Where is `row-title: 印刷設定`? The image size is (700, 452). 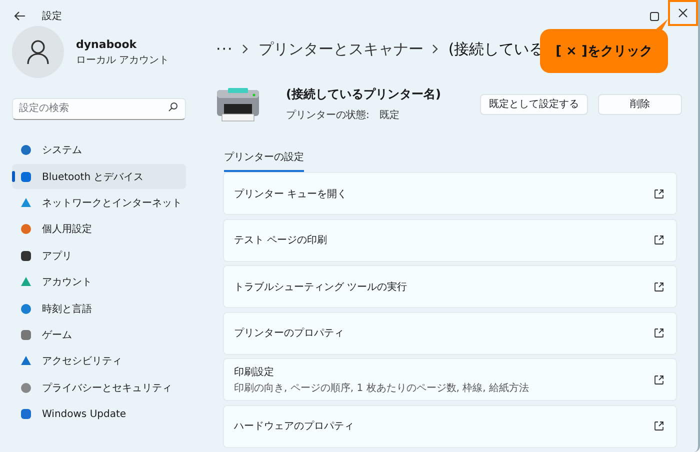 row-title: 印刷設定 is located at coordinates (254, 372).